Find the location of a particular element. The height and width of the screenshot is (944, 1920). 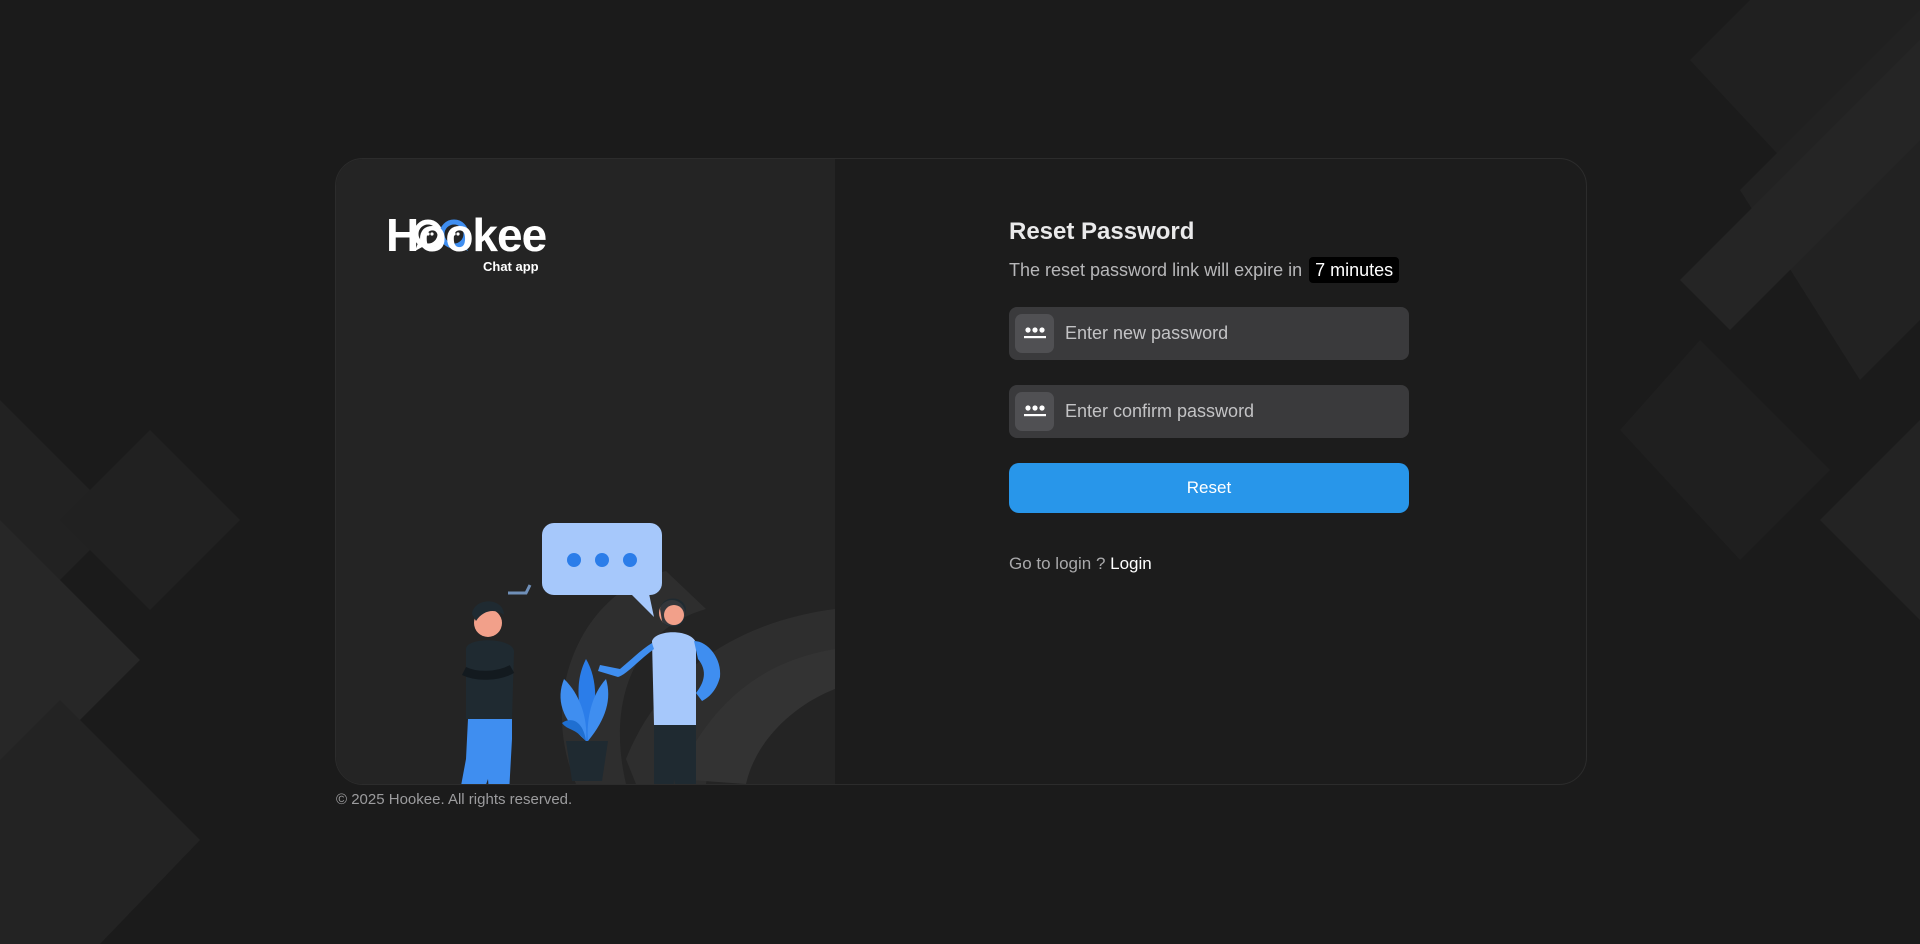

confirm-password-field is located at coordinates (1209, 411).